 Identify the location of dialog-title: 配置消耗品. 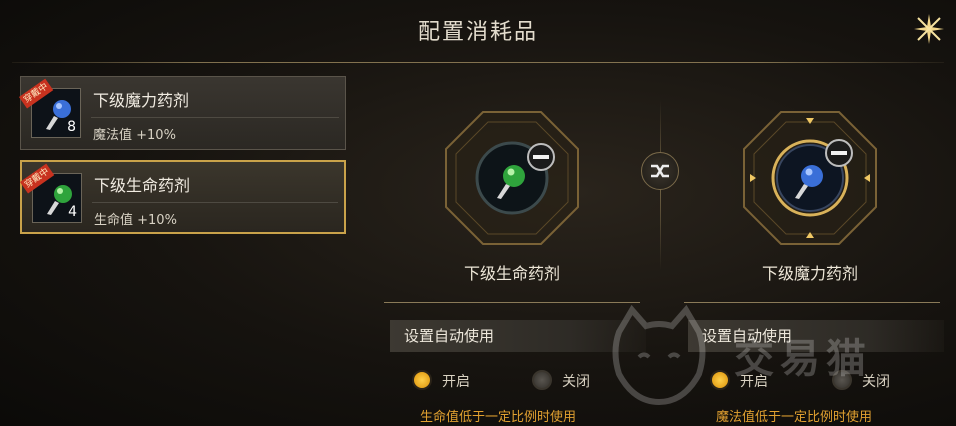
(477, 32).